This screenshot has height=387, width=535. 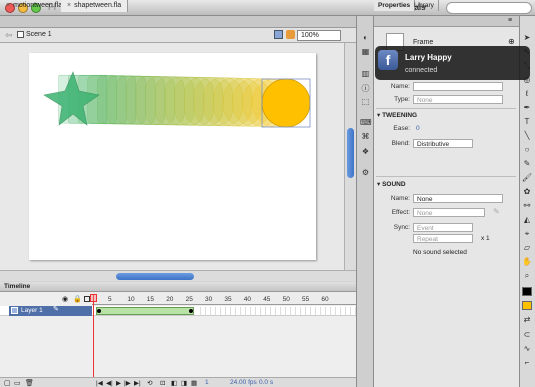 I want to click on ruler-tick-label: 45, so click(x=267, y=299).